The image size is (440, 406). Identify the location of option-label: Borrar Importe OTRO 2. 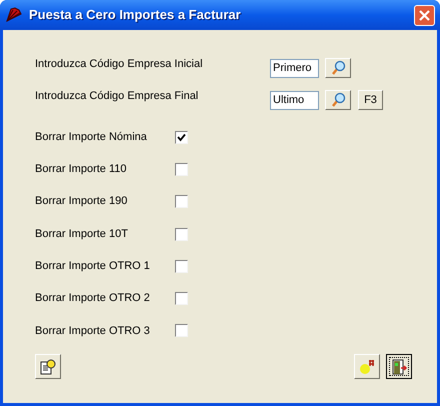
(93, 298).